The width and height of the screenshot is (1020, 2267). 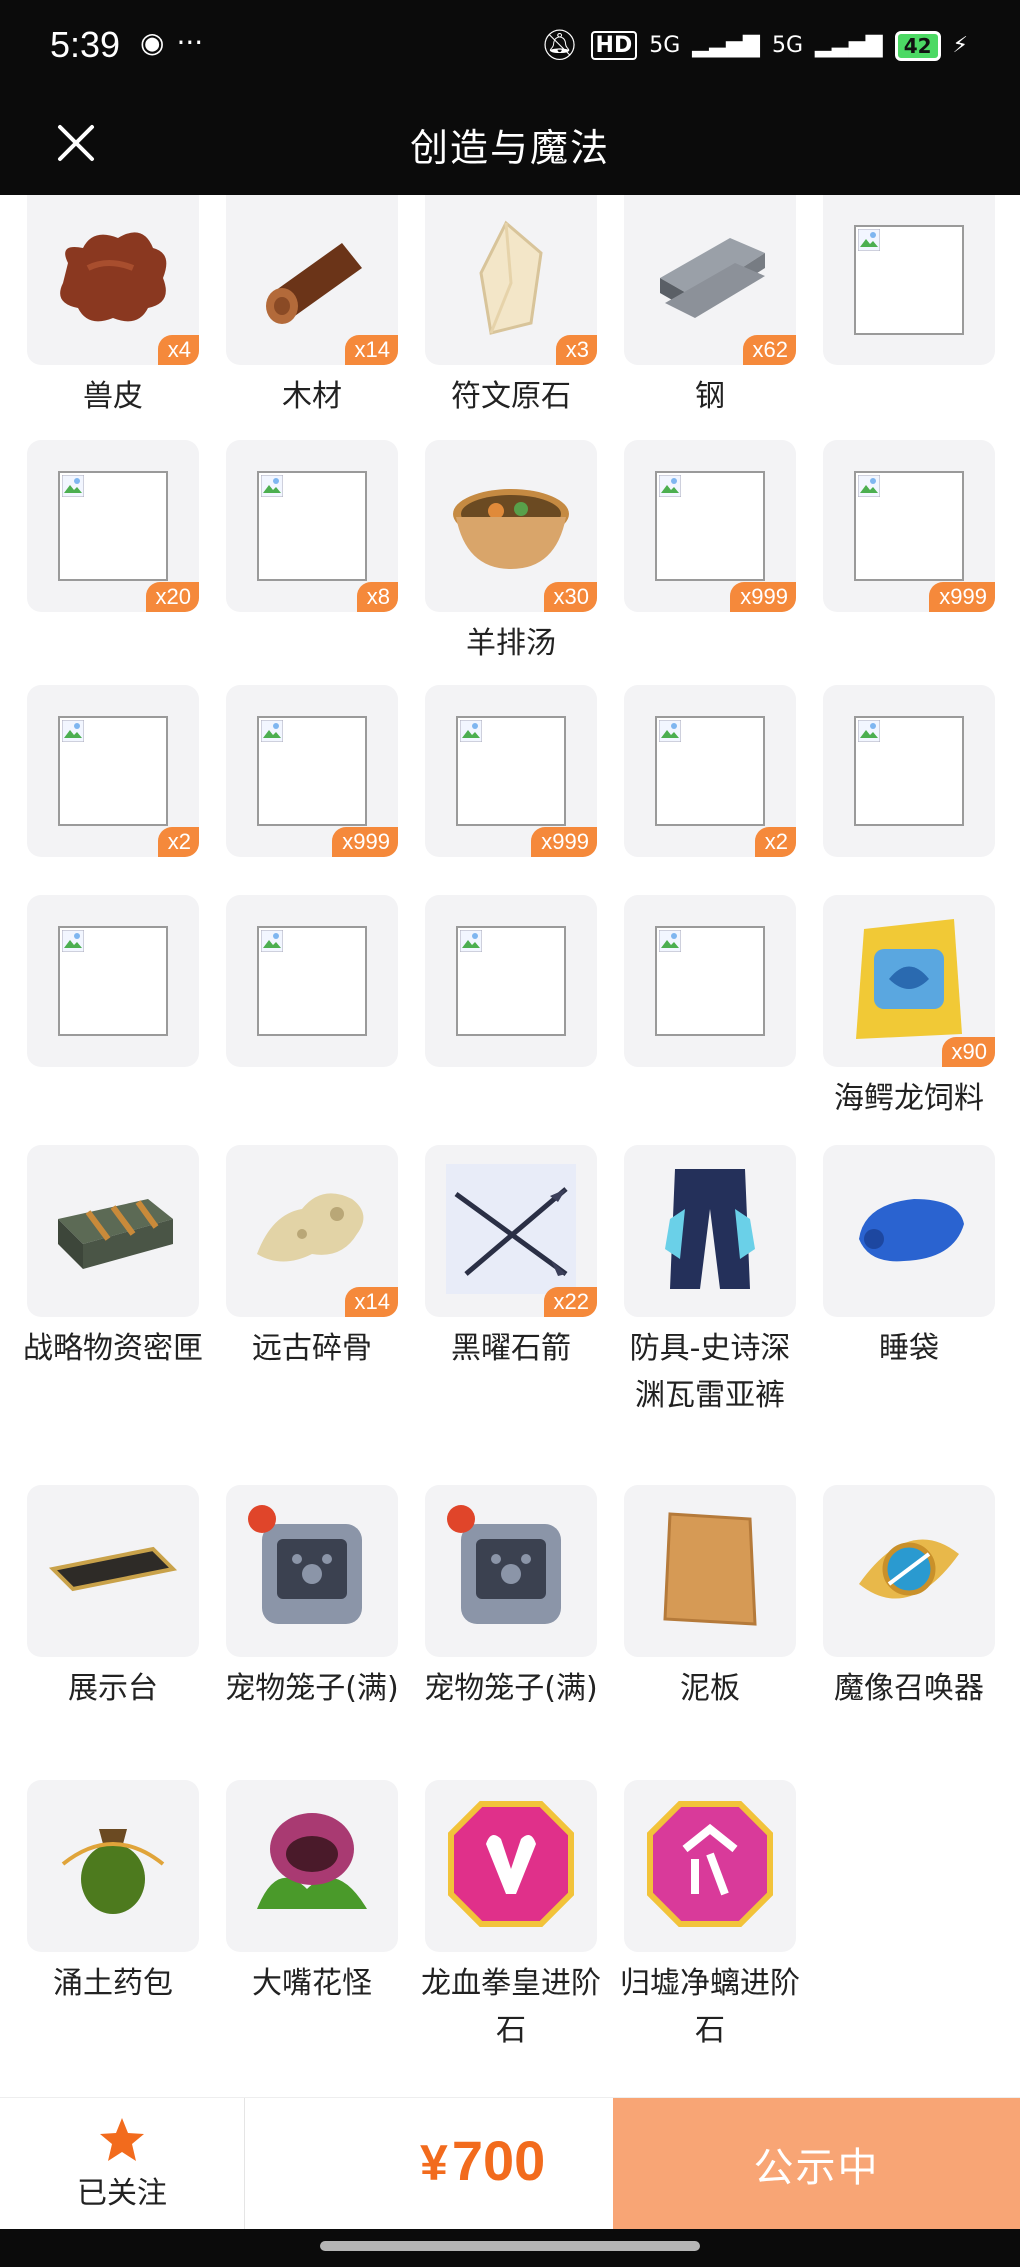 I want to click on item-name: 展示台, so click(x=113, y=1688).